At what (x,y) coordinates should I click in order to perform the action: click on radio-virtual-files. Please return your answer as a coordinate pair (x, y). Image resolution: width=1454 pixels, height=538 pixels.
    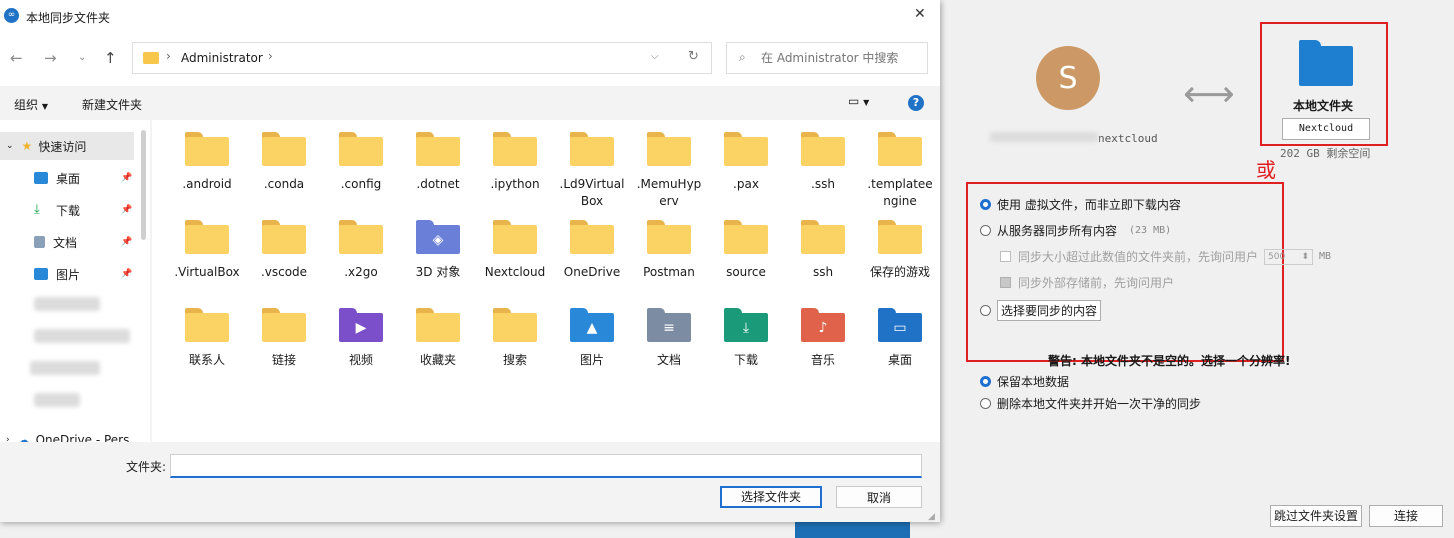
    Looking at the image, I should click on (985, 204).